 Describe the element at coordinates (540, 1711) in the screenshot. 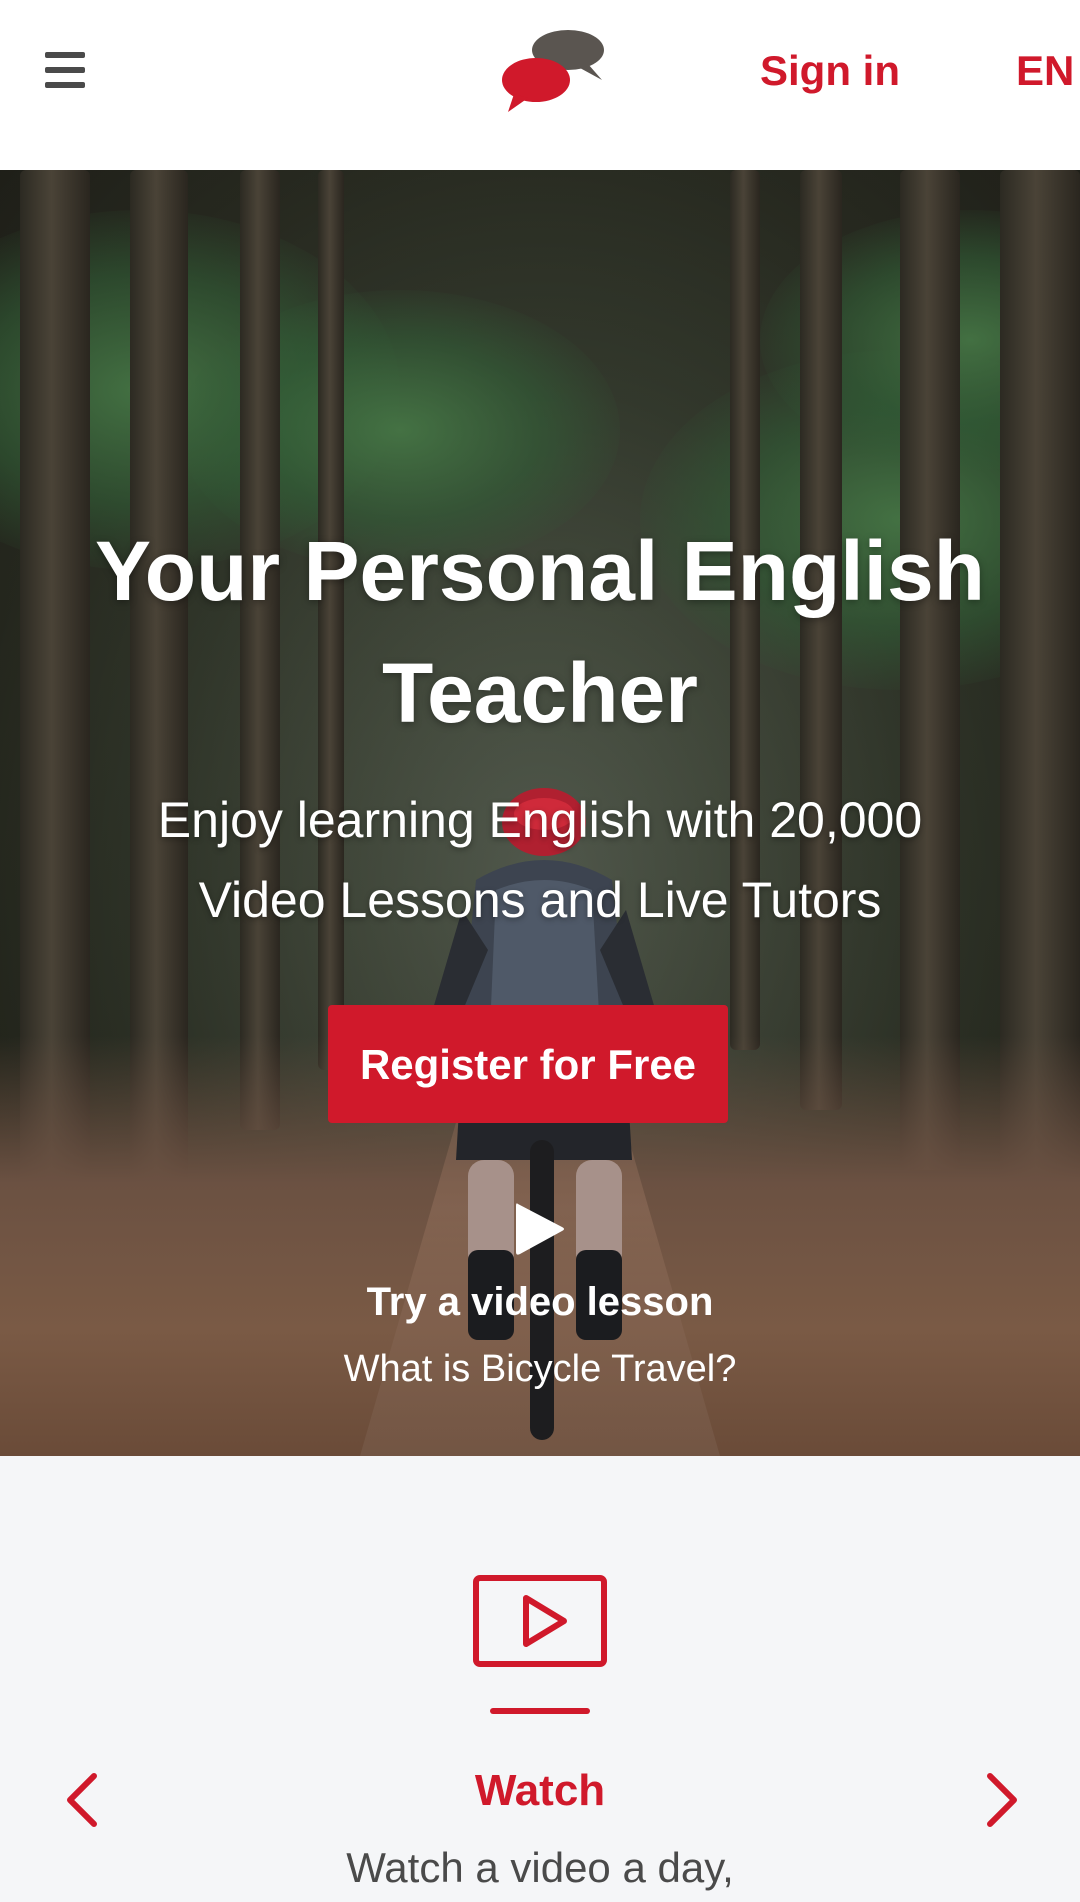

I see `feature-underline-divider` at that location.